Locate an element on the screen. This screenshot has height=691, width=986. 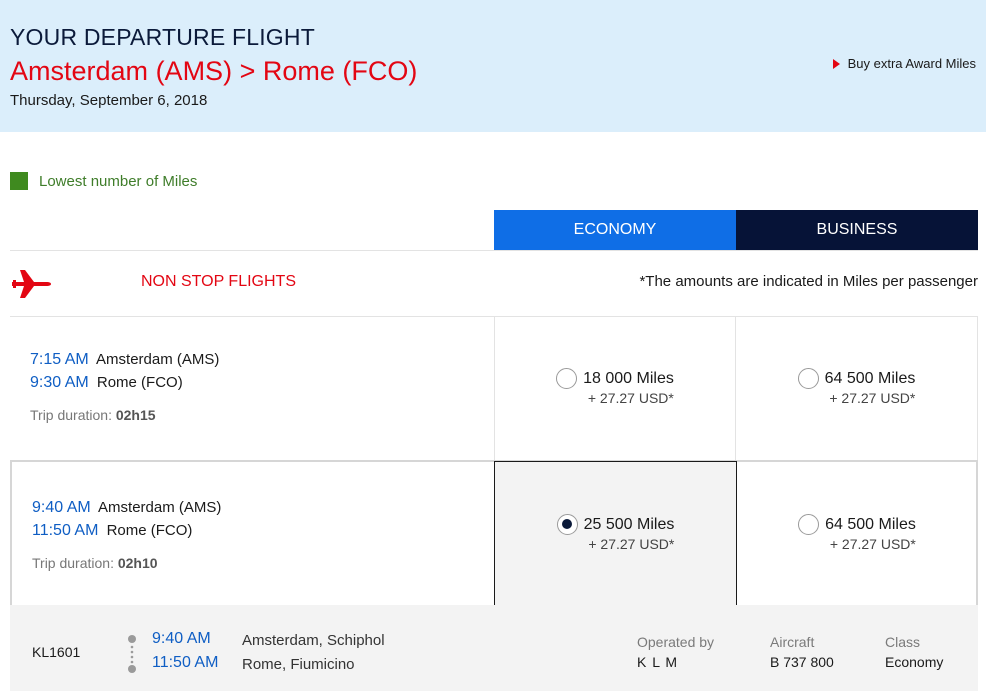
arrival-line: 9:30 AM Rome (FCO) is located at coordinates (106, 383).